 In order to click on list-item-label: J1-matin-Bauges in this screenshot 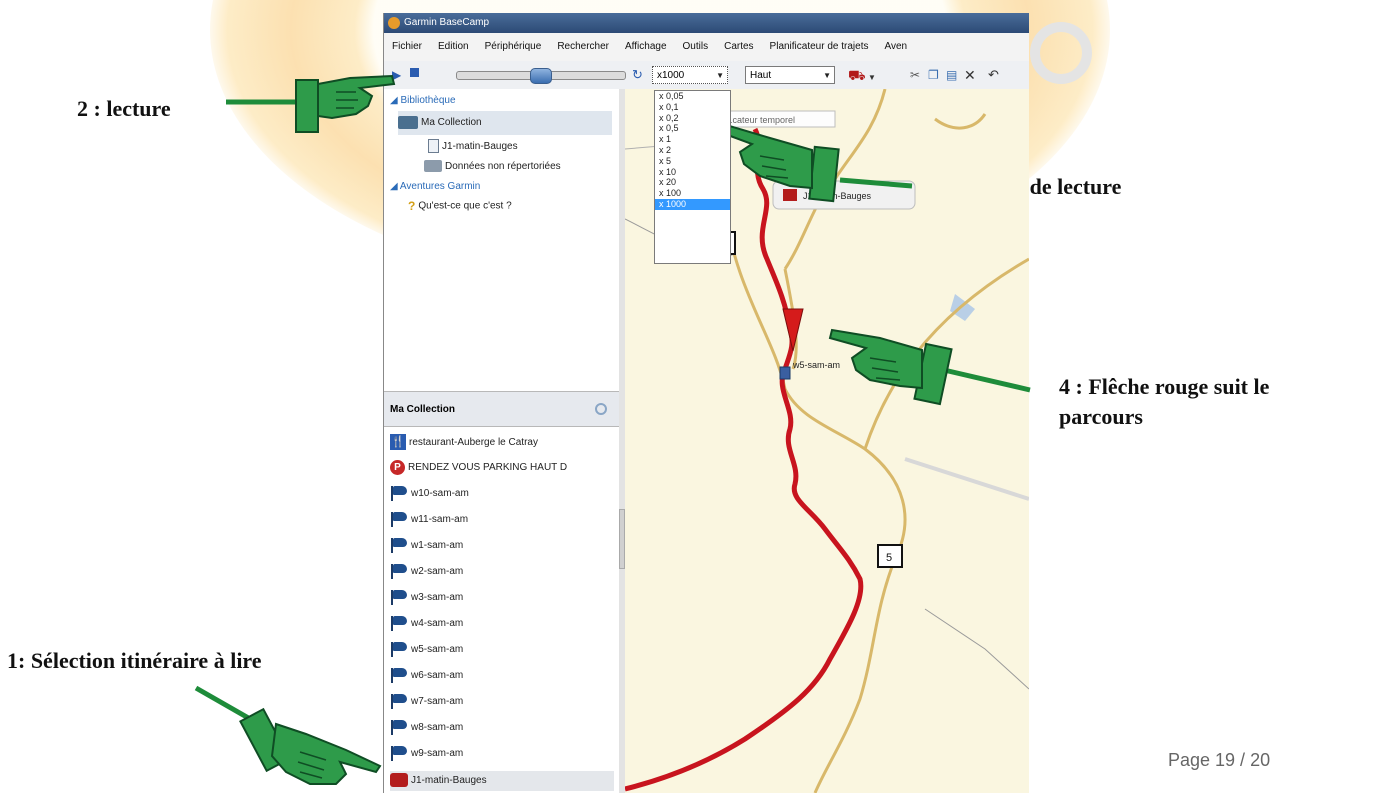, I will do `click(449, 780)`.